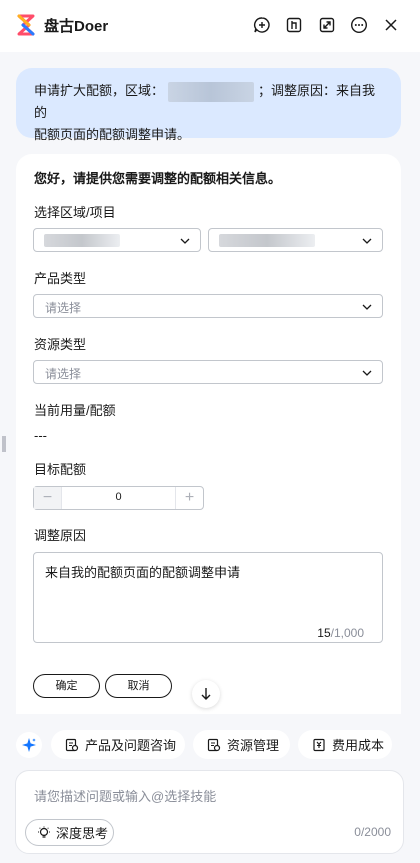 This screenshot has height=863, width=420. I want to click on quick-action-label: 费用成本, so click(358, 745).